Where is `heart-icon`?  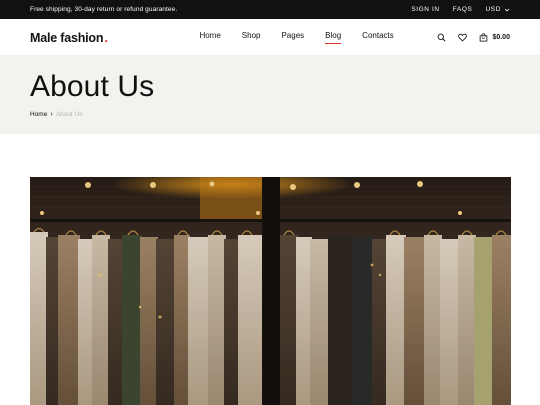
heart-icon is located at coordinates (463, 37).